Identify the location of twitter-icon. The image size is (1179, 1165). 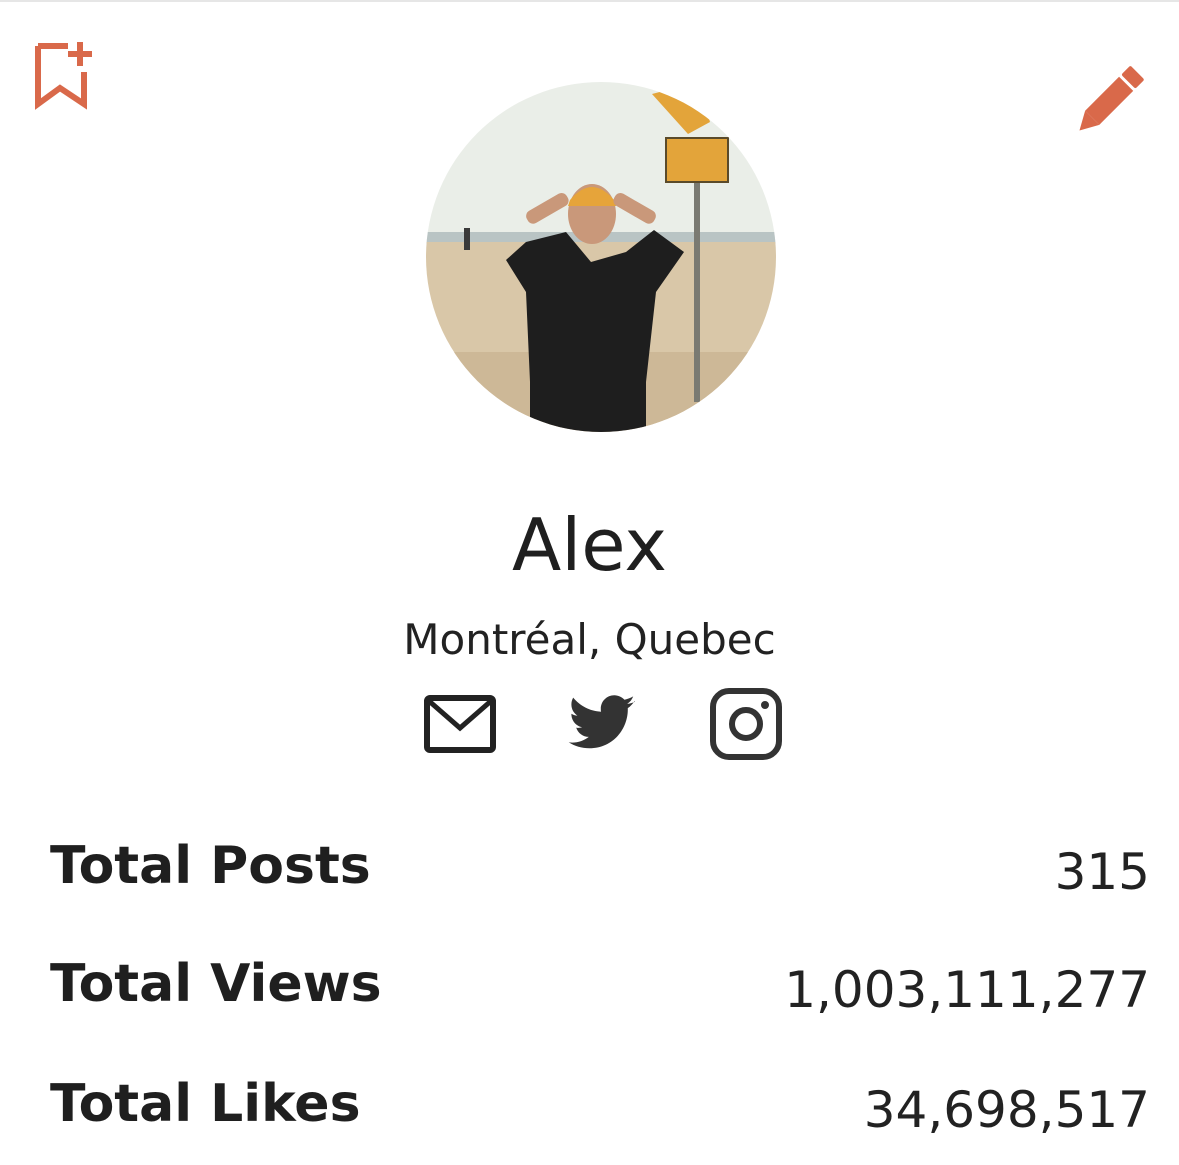
(601, 722).